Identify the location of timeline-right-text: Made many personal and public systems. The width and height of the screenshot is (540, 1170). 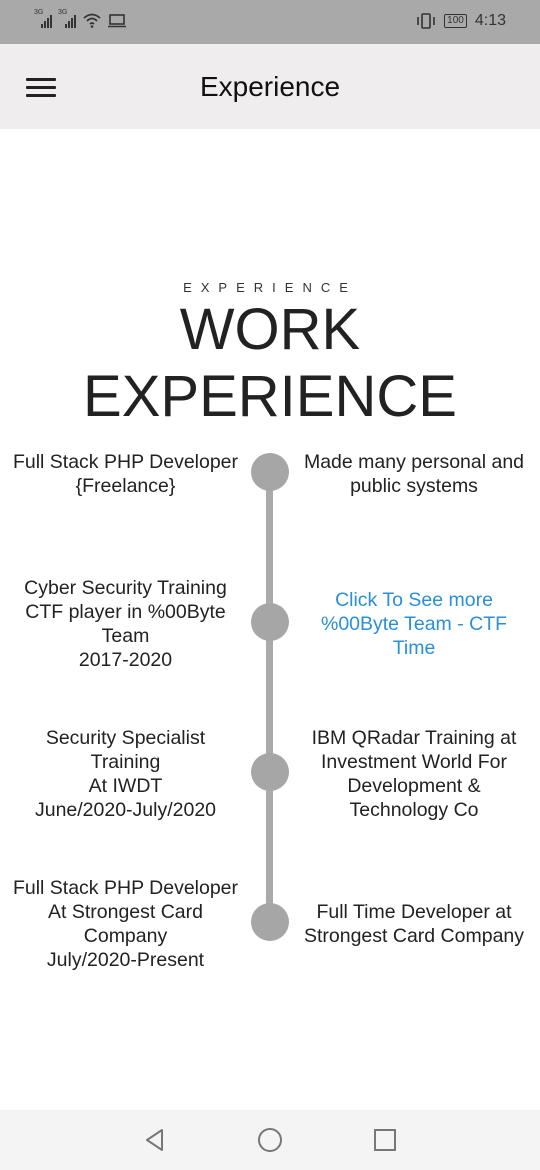
(414, 474).